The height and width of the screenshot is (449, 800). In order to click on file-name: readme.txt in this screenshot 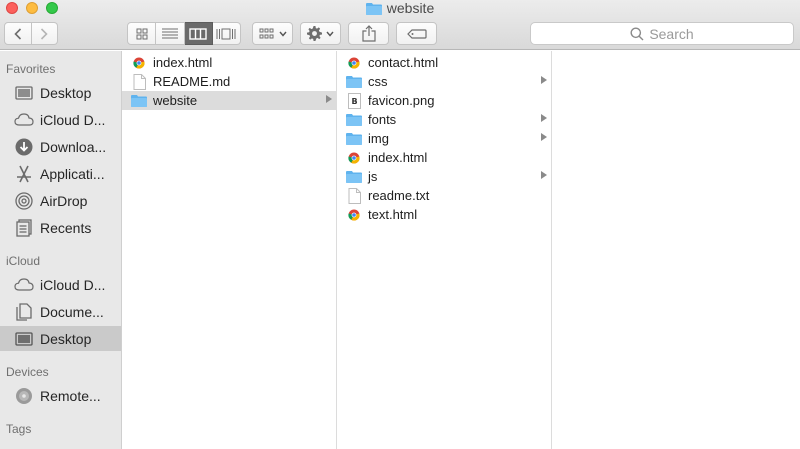, I will do `click(399, 195)`.